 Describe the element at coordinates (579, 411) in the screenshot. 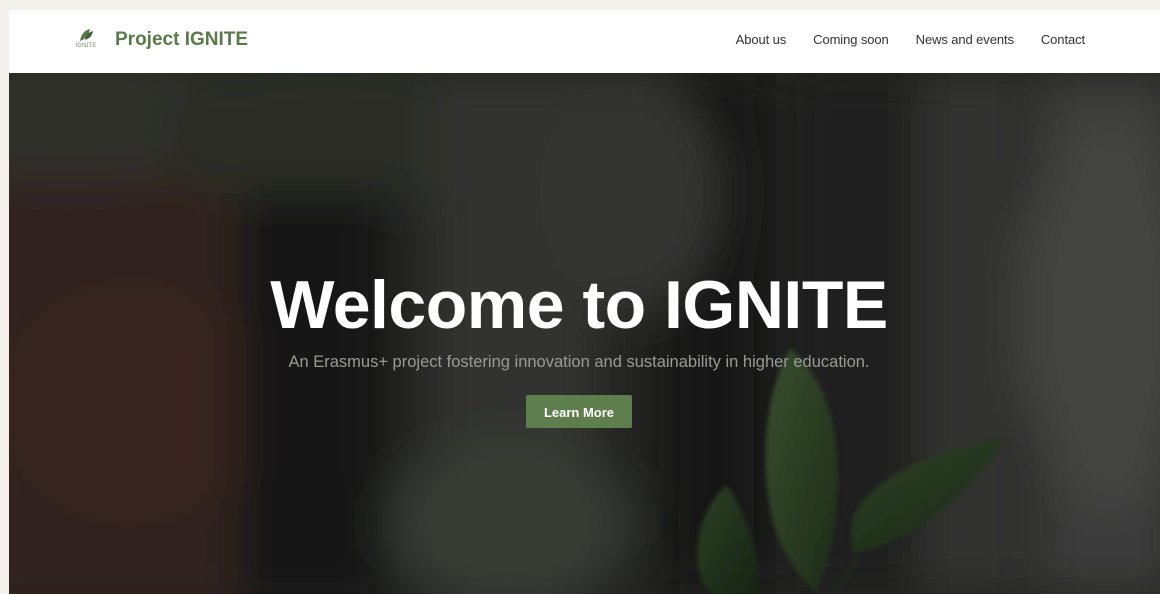

I see `learn-more-button: Learn More` at that location.